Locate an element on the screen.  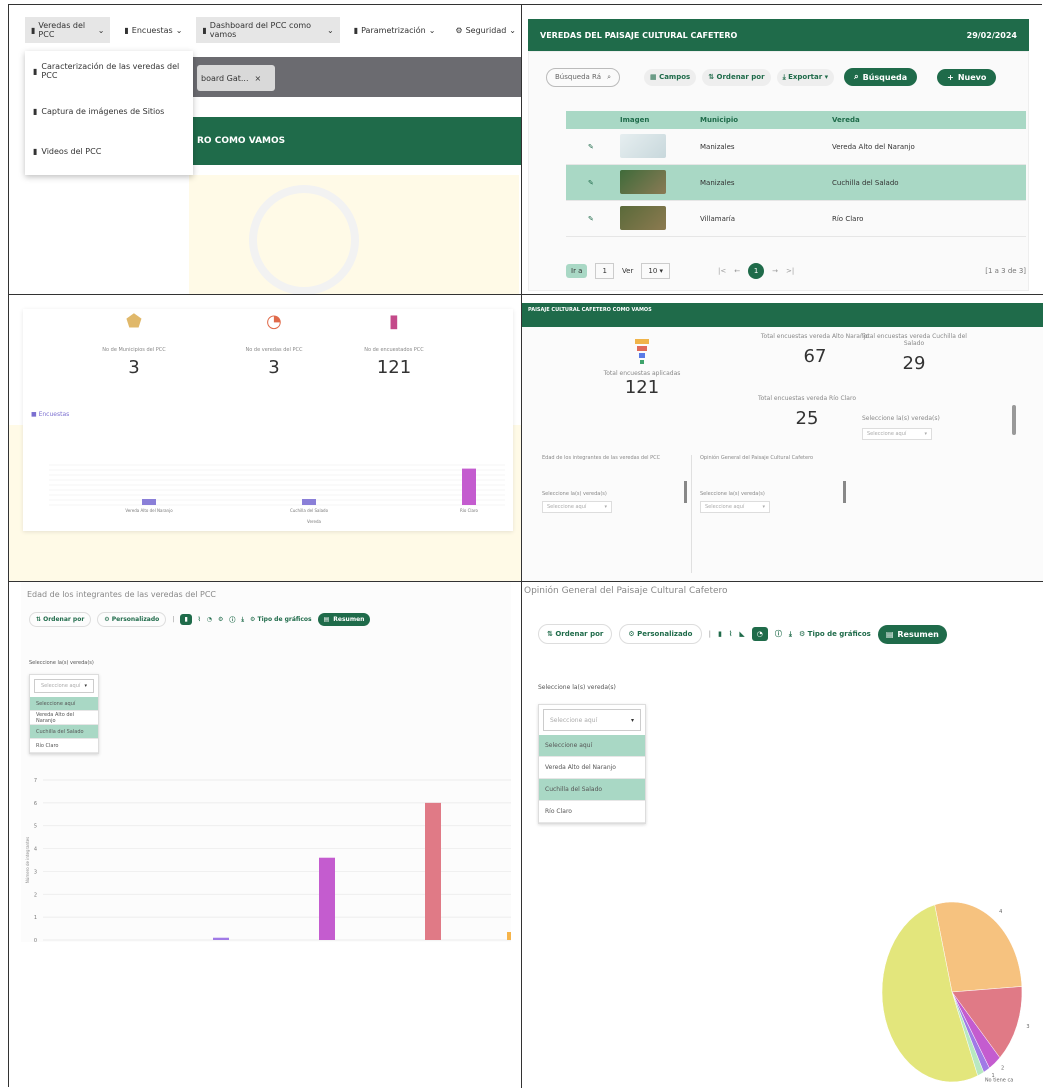
new-label: Nuevo is located at coordinates (972, 77).